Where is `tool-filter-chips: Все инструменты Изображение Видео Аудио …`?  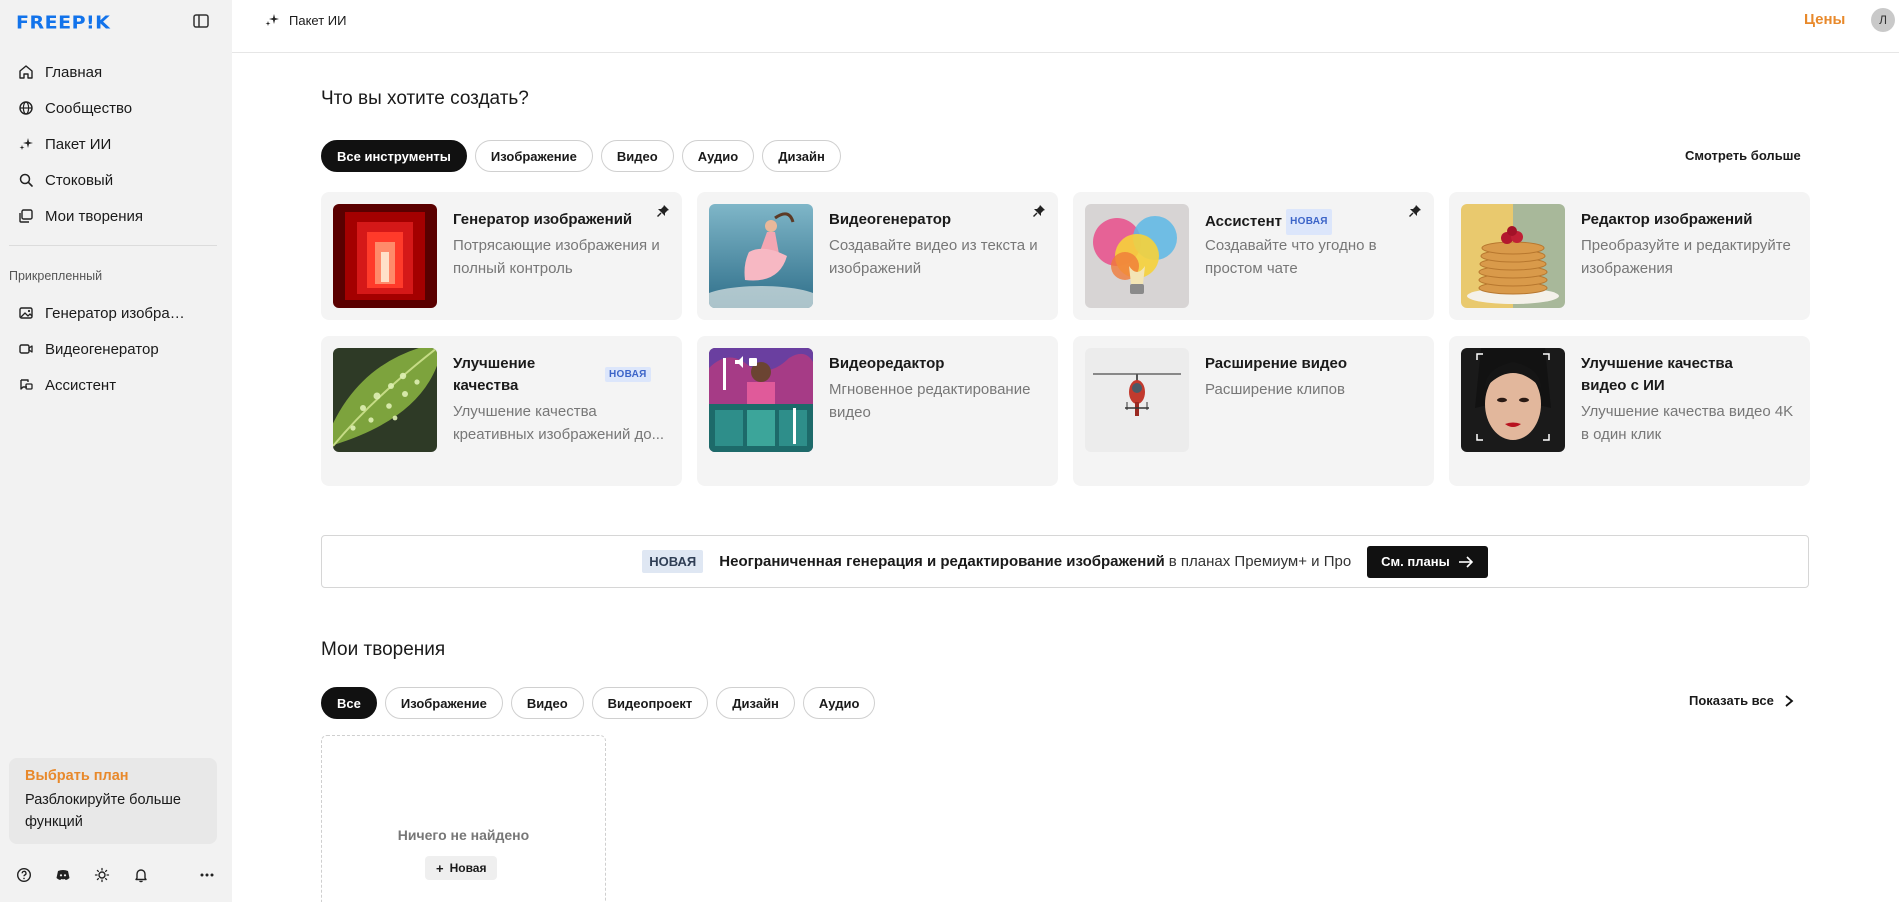
tool-filter-chips: Все инструменты Изображение Видео Аудио … is located at coordinates (581, 156).